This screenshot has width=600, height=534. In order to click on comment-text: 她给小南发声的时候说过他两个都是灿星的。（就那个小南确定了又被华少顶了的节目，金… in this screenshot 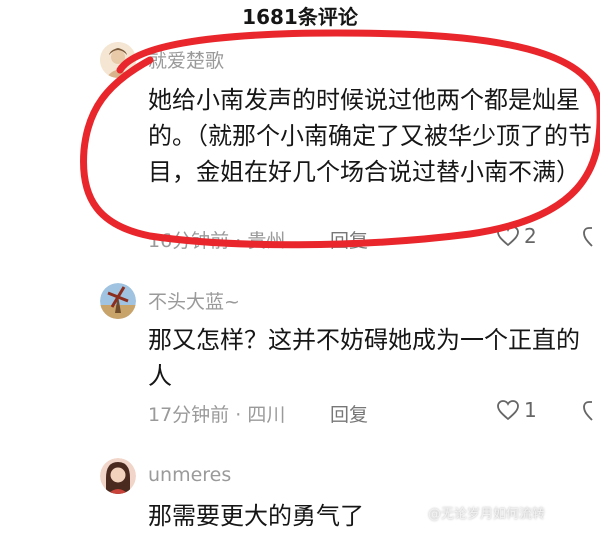, I will do `click(370, 136)`.